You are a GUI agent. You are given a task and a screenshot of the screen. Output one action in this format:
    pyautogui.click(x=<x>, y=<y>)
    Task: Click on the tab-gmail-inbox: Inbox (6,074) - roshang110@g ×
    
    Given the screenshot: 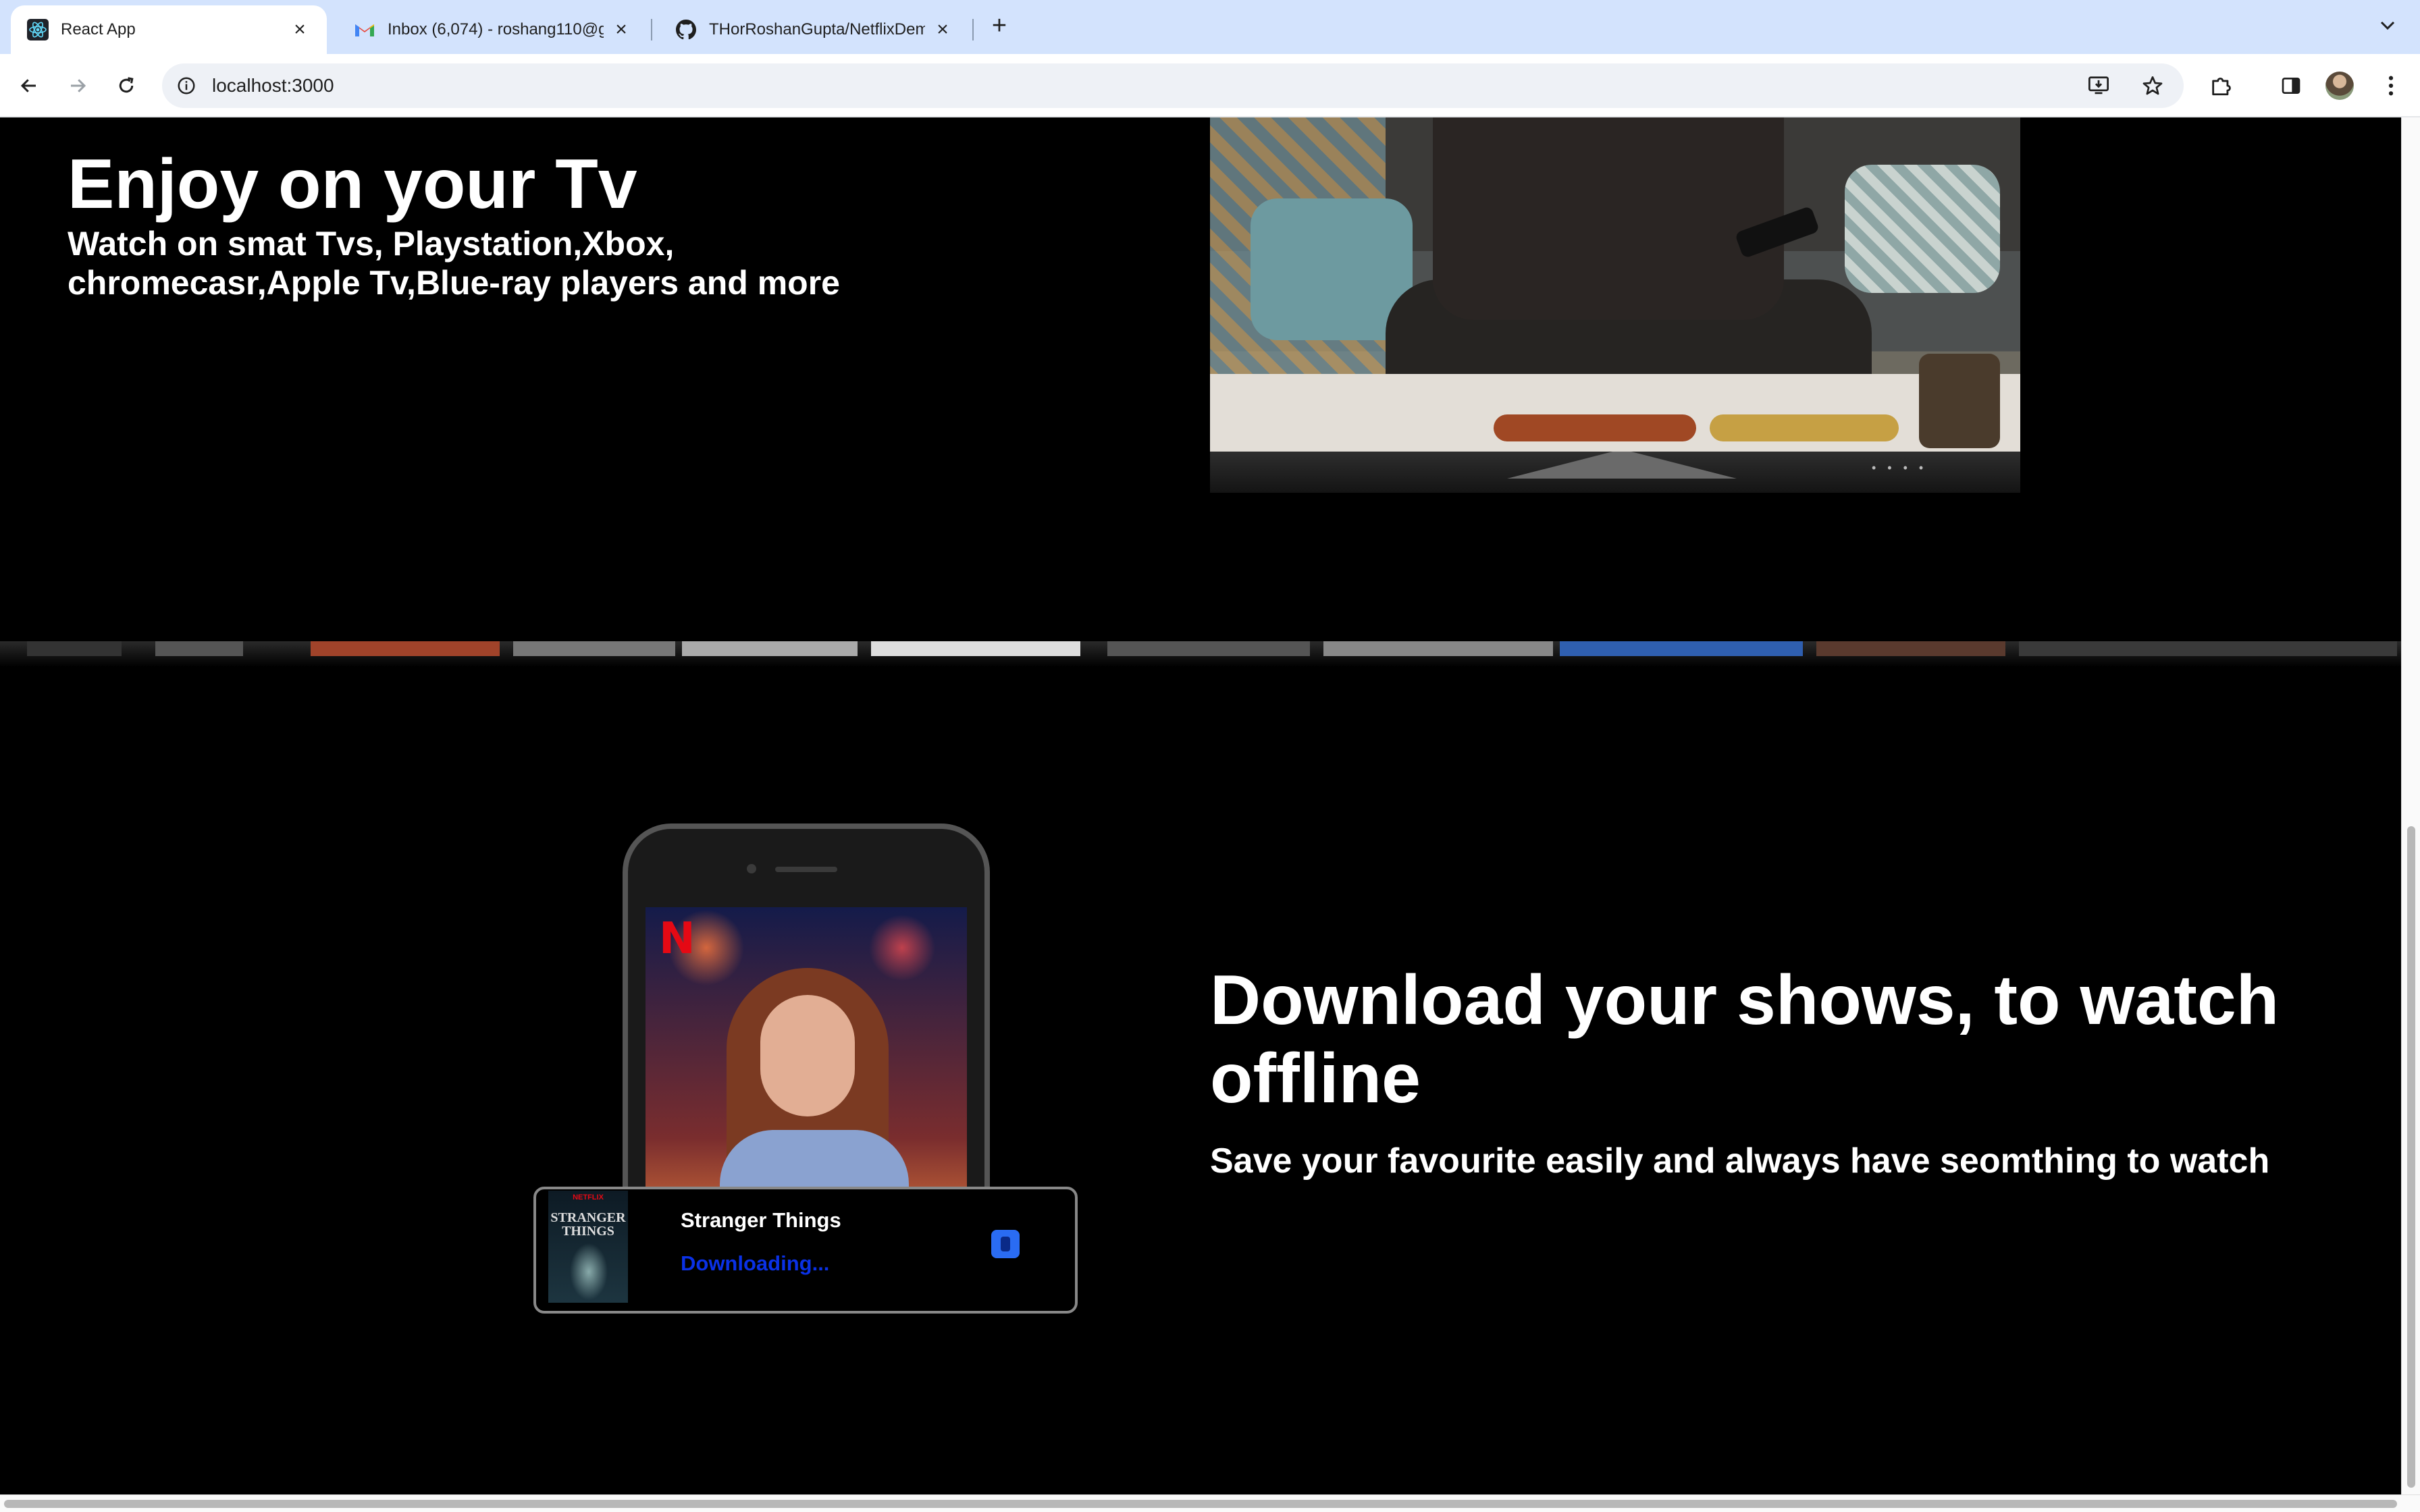 What is the action you would take?
    pyautogui.click(x=493, y=29)
    